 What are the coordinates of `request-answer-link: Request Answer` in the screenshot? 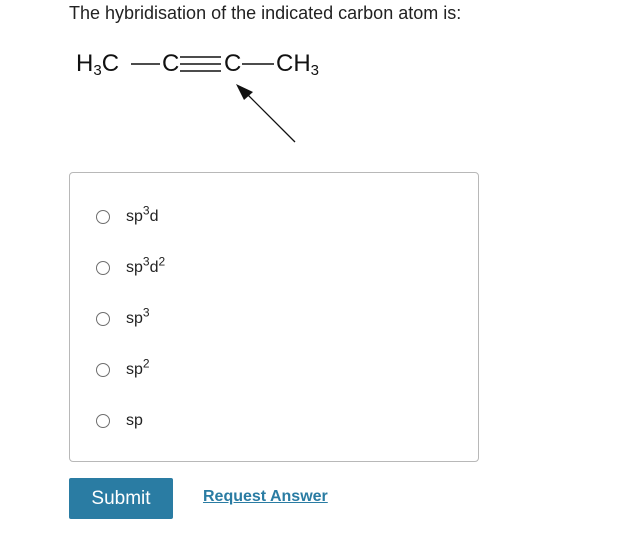 It's located at (265, 497).